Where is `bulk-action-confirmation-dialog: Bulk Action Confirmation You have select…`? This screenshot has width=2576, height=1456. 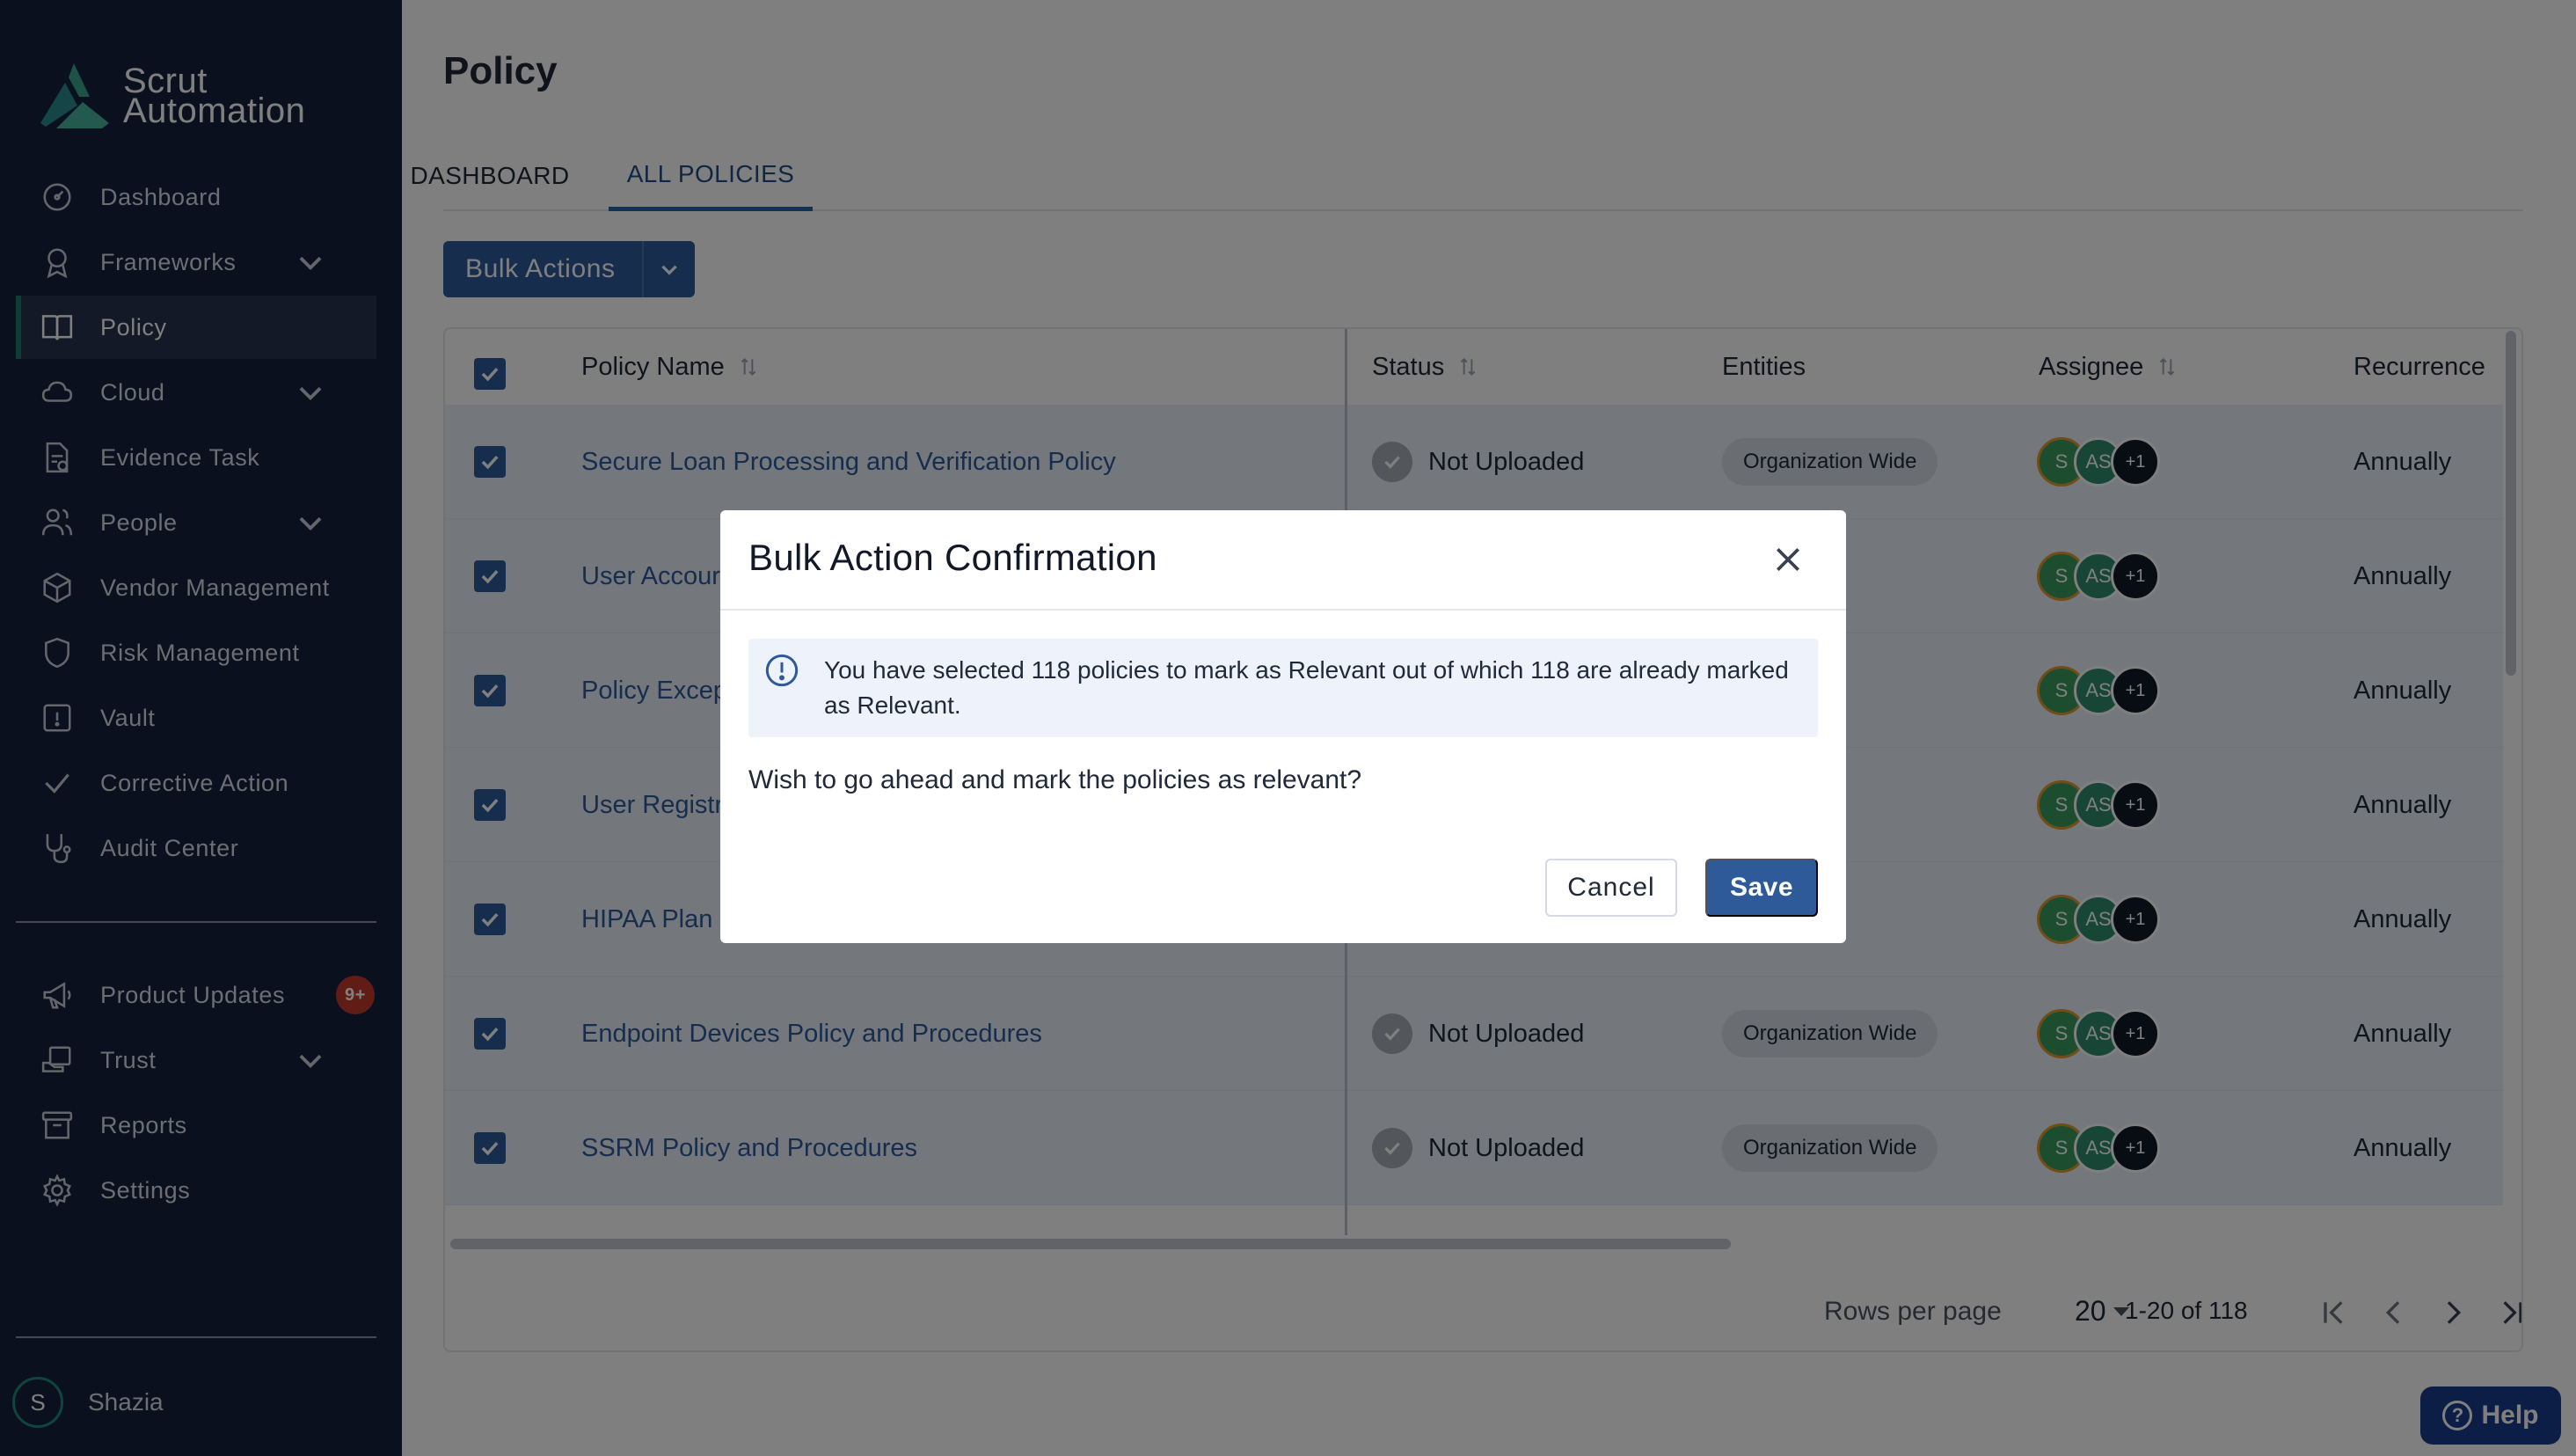 bulk-action-confirmation-dialog: Bulk Action Confirmation You have select… is located at coordinates (1283, 726).